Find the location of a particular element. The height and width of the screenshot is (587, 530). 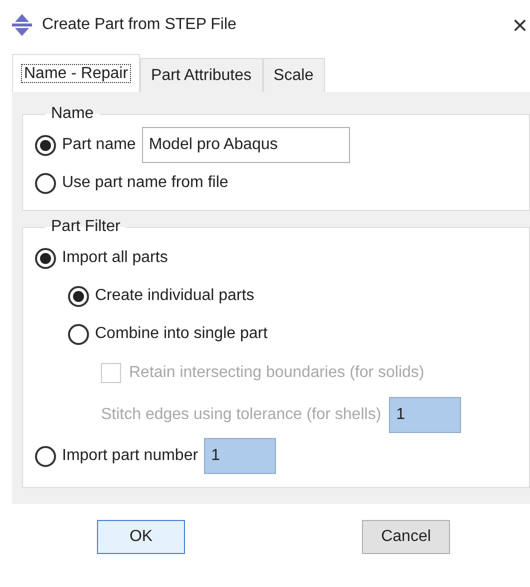

tab: Part Attributes is located at coordinates (201, 75).